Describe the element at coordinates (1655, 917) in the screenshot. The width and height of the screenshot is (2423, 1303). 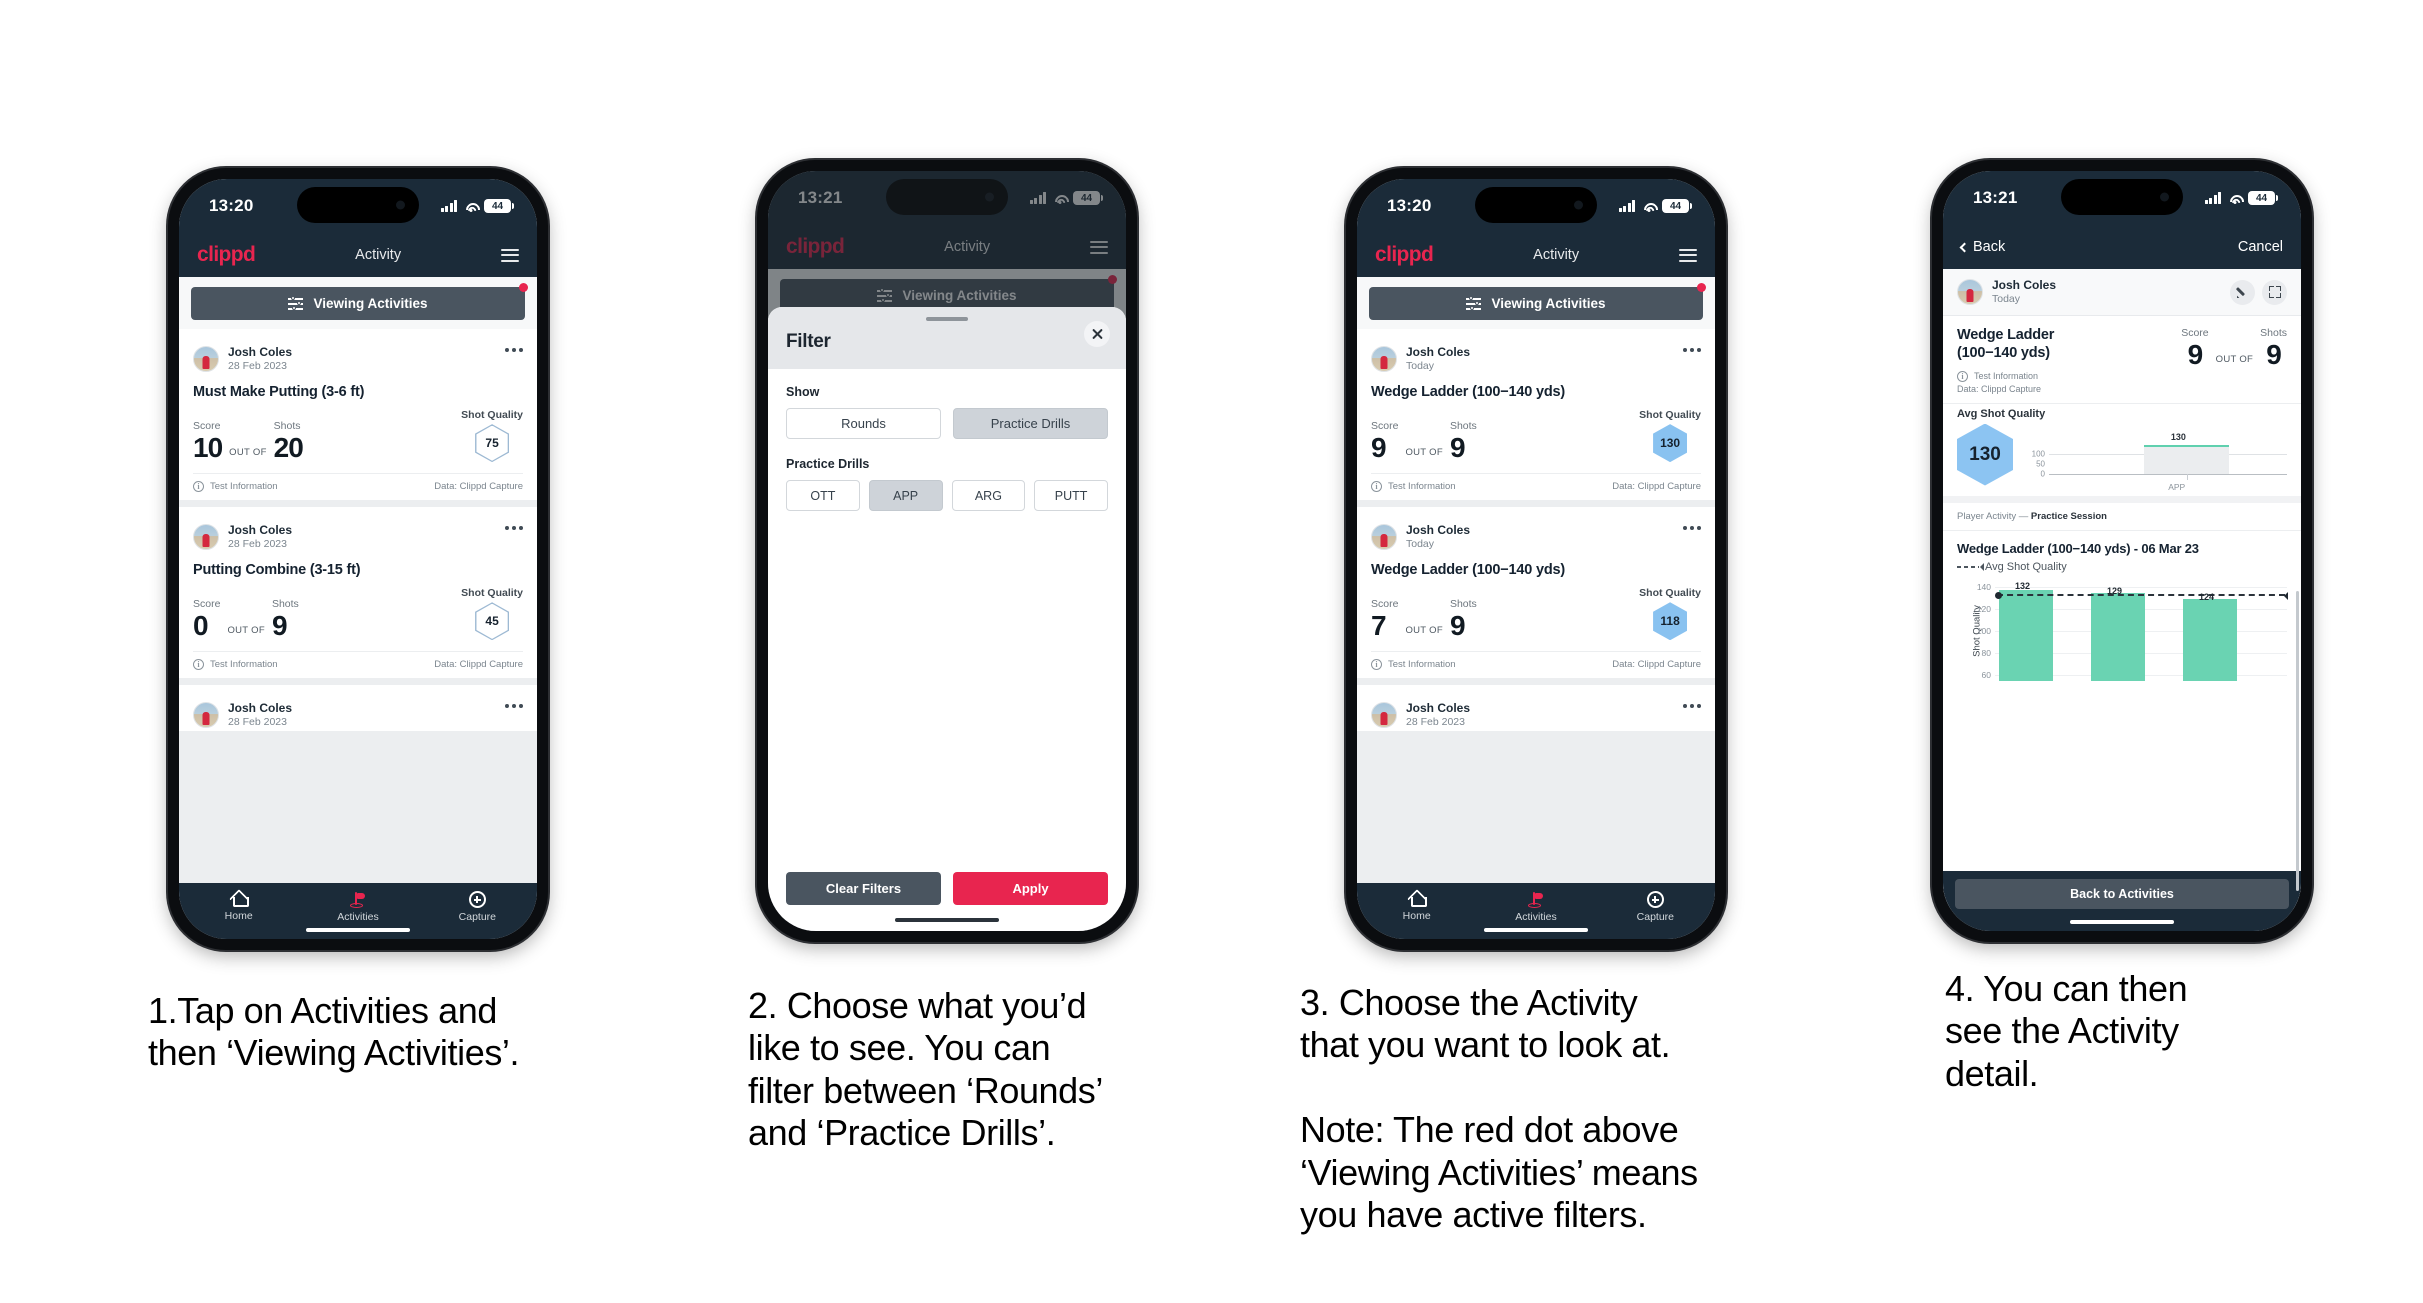
I see `tab-capture-label: Capture` at that location.